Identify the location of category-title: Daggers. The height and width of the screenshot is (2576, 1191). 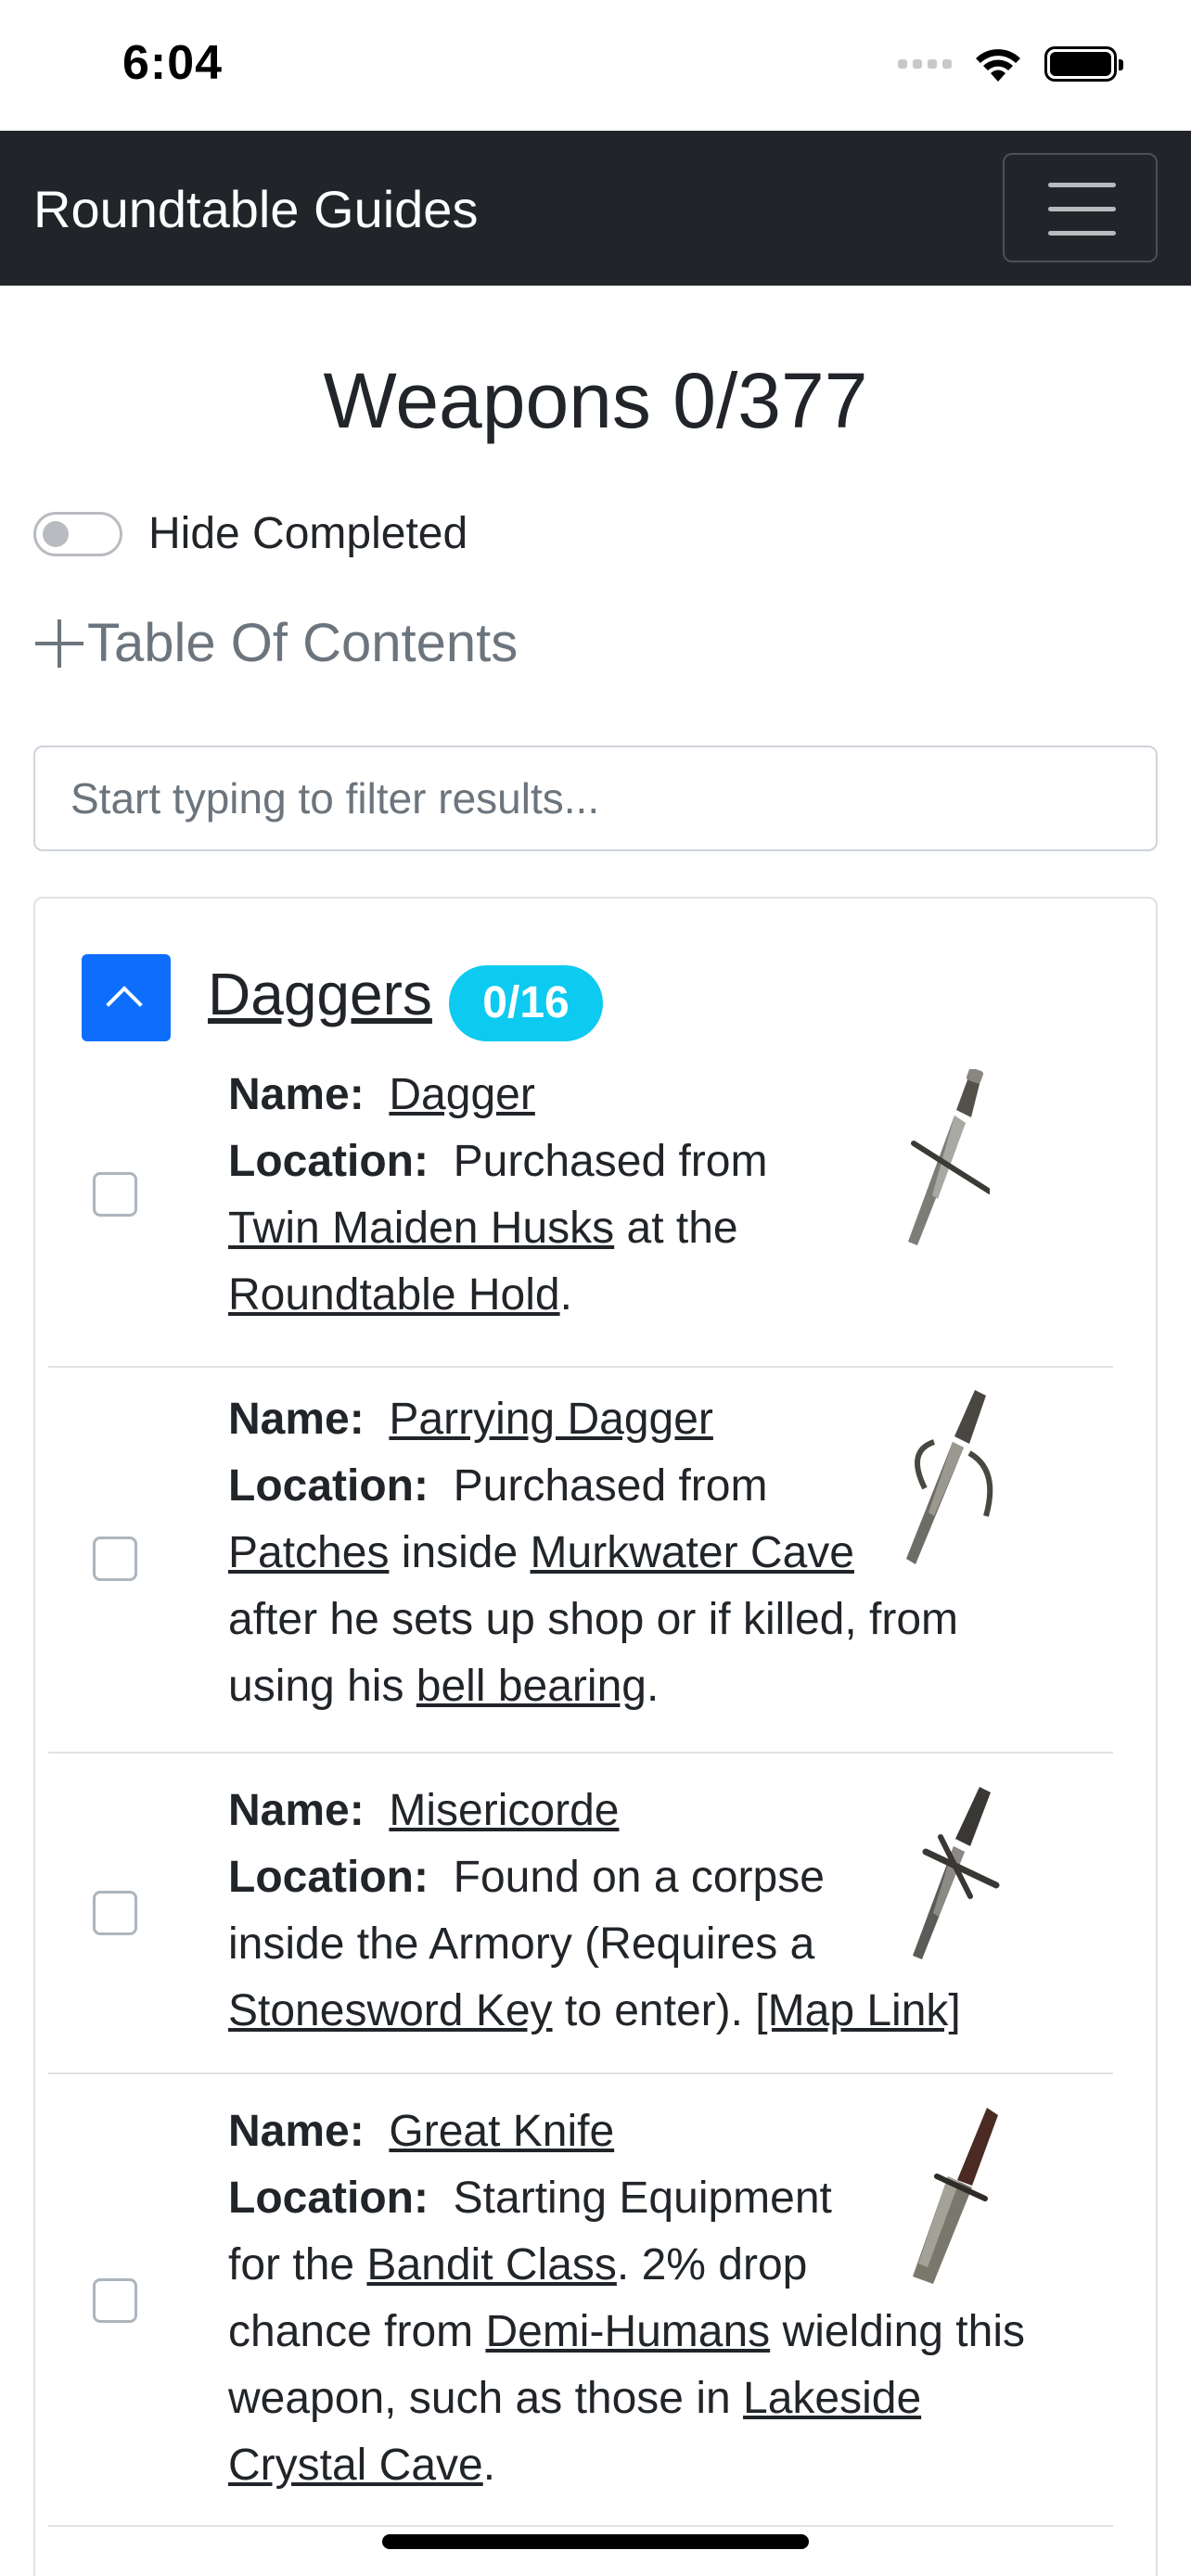
(320, 994).